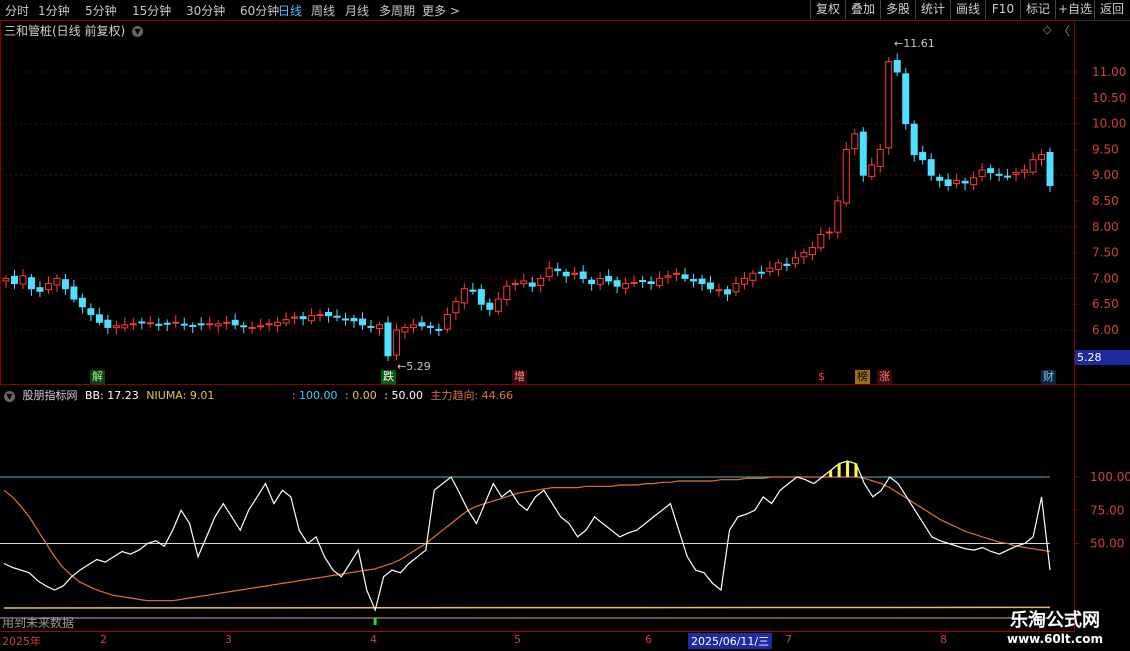  Describe the element at coordinates (357, 10) in the screenshot. I see `tab-monthly: 月线` at that location.